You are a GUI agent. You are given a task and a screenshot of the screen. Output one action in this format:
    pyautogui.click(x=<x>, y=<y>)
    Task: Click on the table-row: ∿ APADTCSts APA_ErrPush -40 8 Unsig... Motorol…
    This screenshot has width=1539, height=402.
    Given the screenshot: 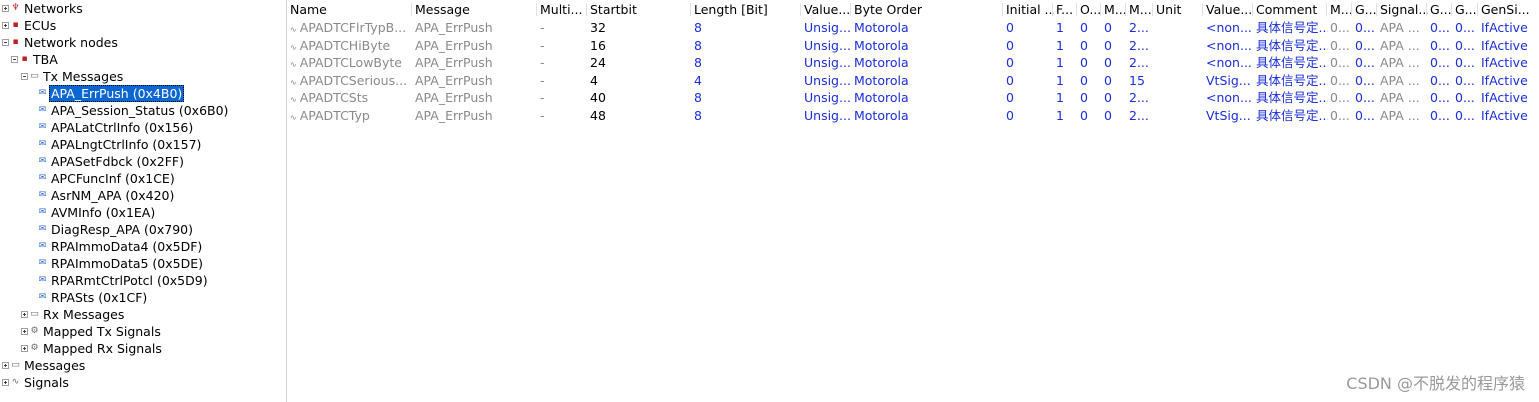 What is the action you would take?
    pyautogui.click(x=913, y=97)
    